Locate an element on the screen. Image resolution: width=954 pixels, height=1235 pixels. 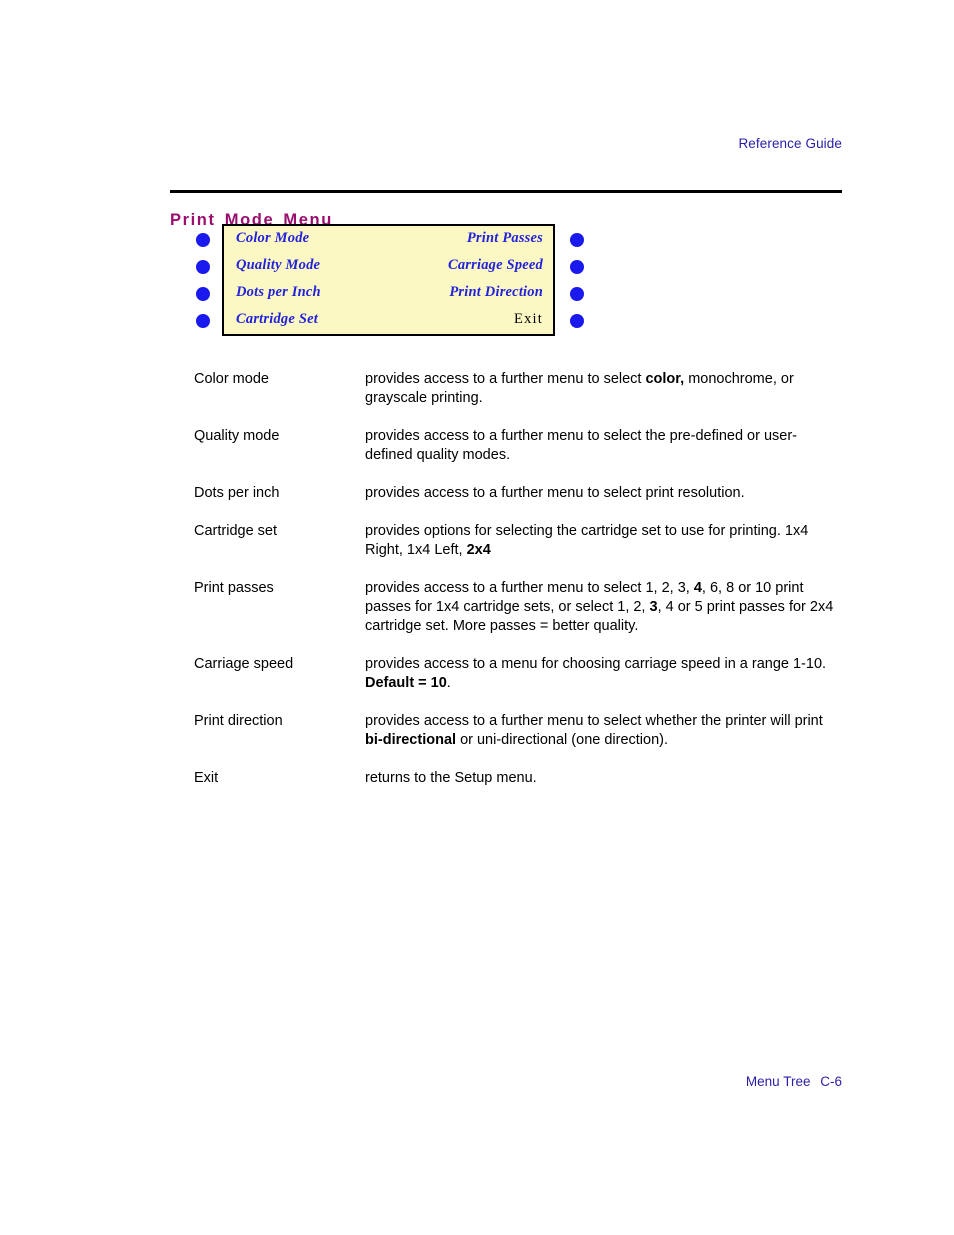
emphasis-text: Default = 10 is located at coordinates (406, 683).